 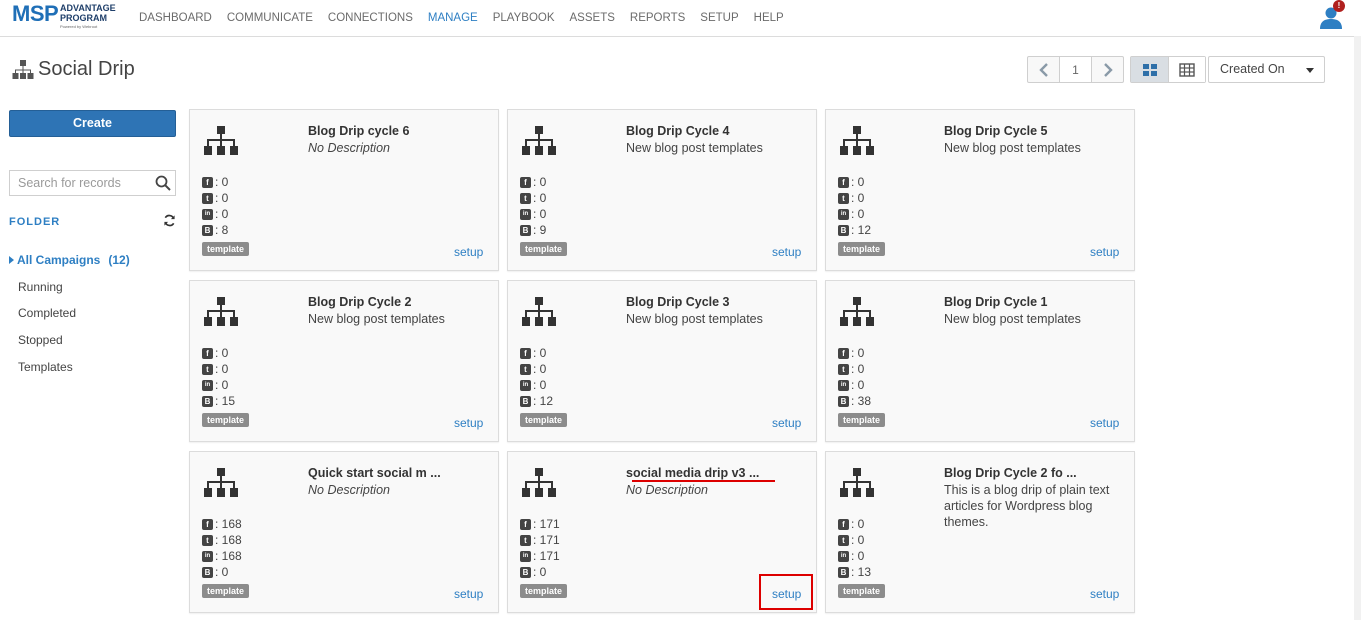 I want to click on search-icon, so click(x=163, y=183).